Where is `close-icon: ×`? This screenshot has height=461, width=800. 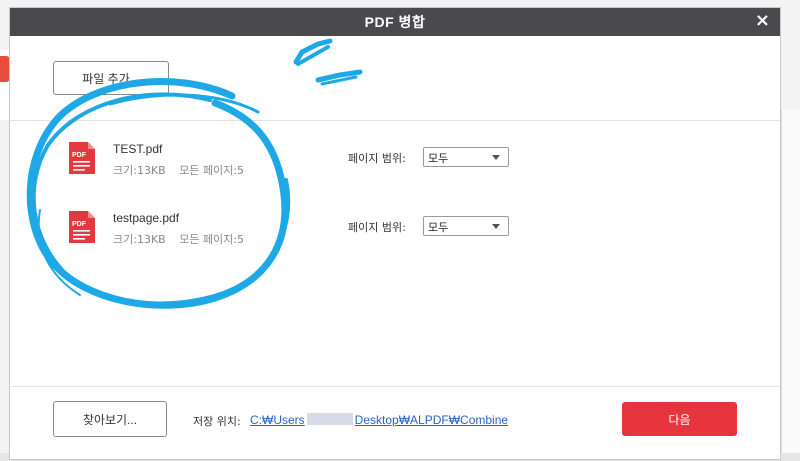
close-icon: × is located at coordinates (762, 21).